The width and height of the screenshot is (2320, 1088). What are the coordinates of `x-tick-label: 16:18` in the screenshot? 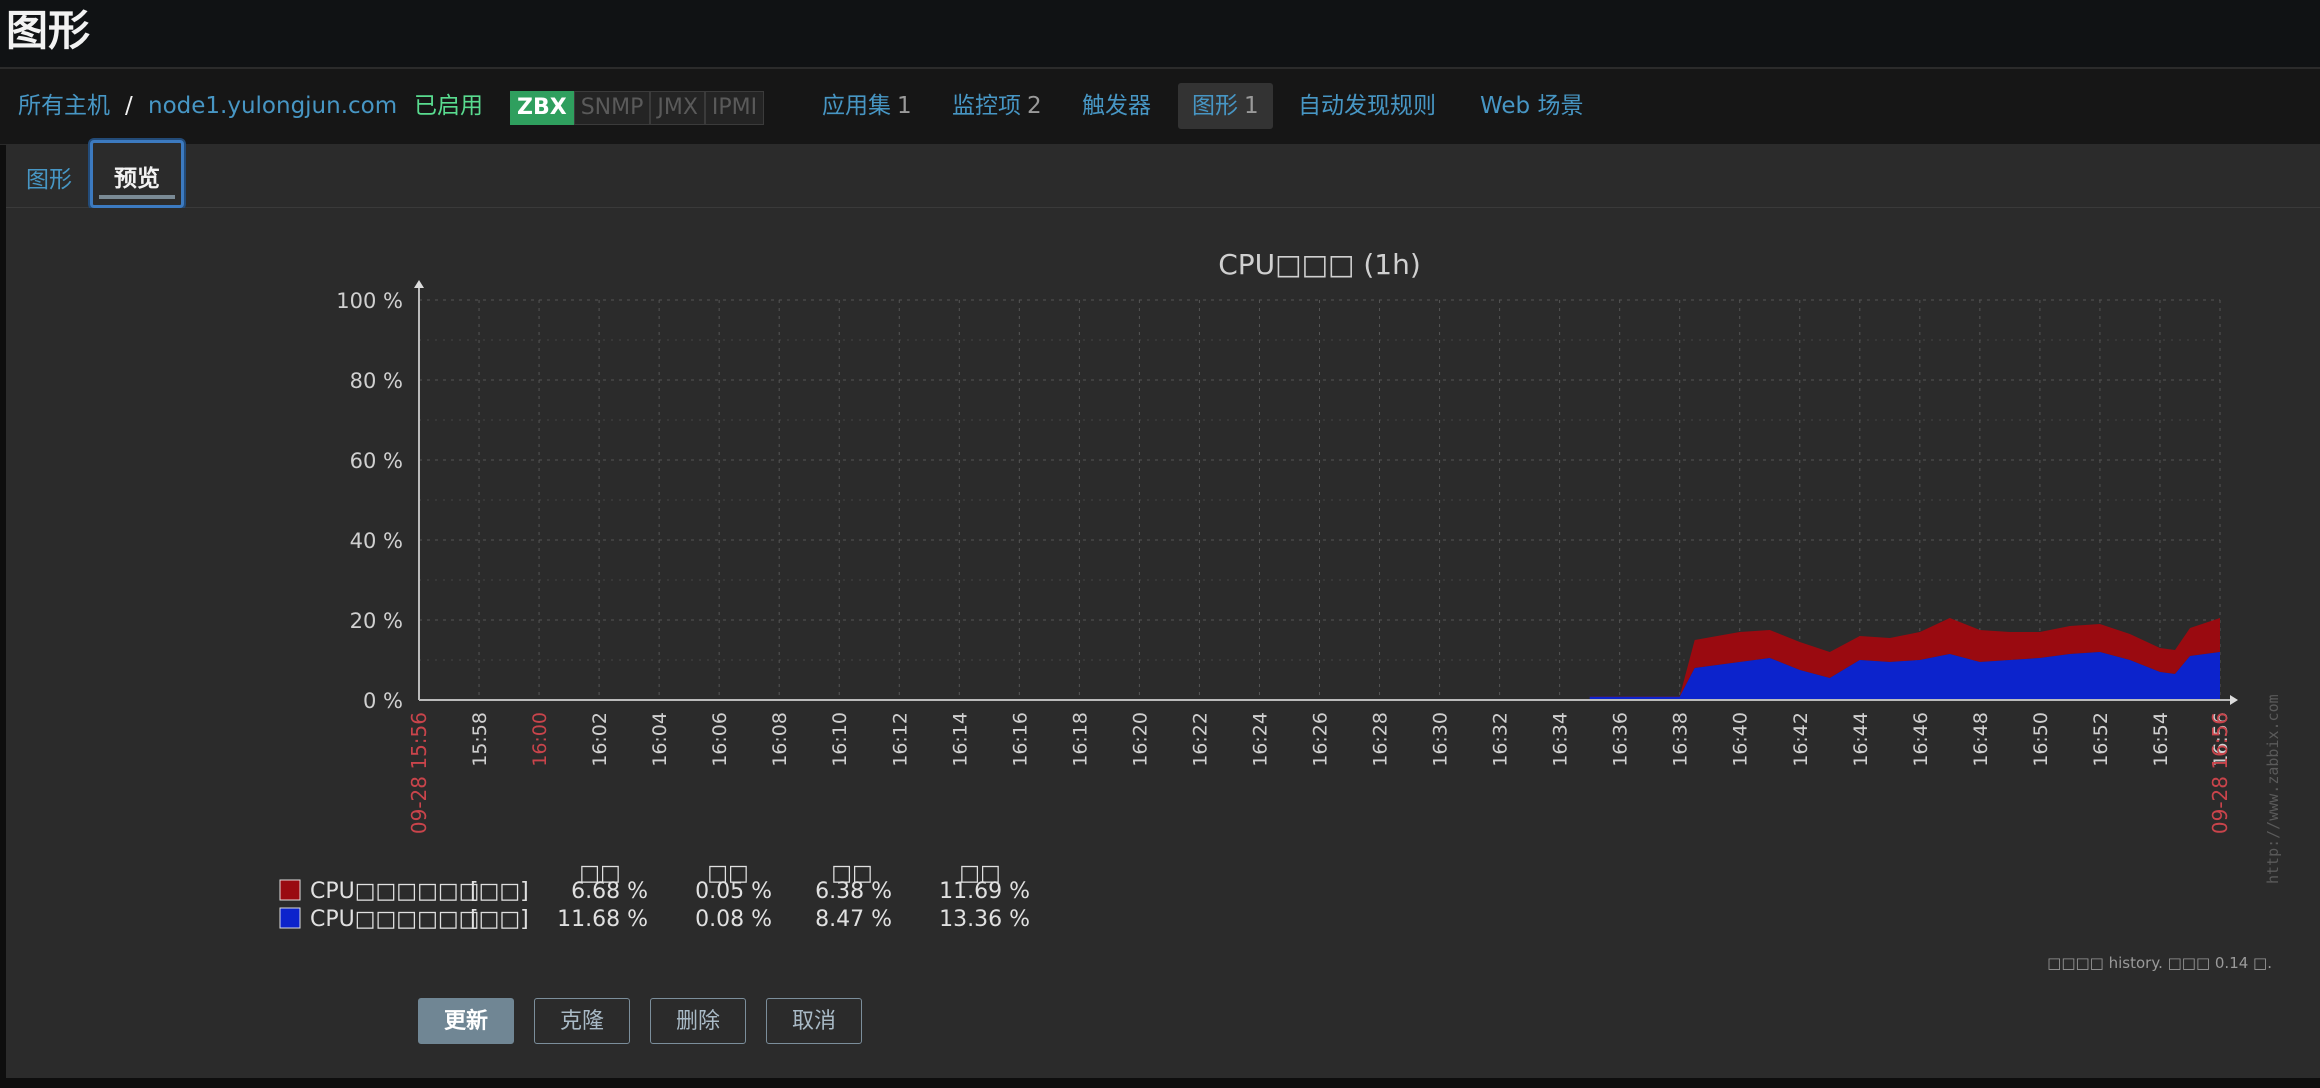 It's located at (1080, 739).